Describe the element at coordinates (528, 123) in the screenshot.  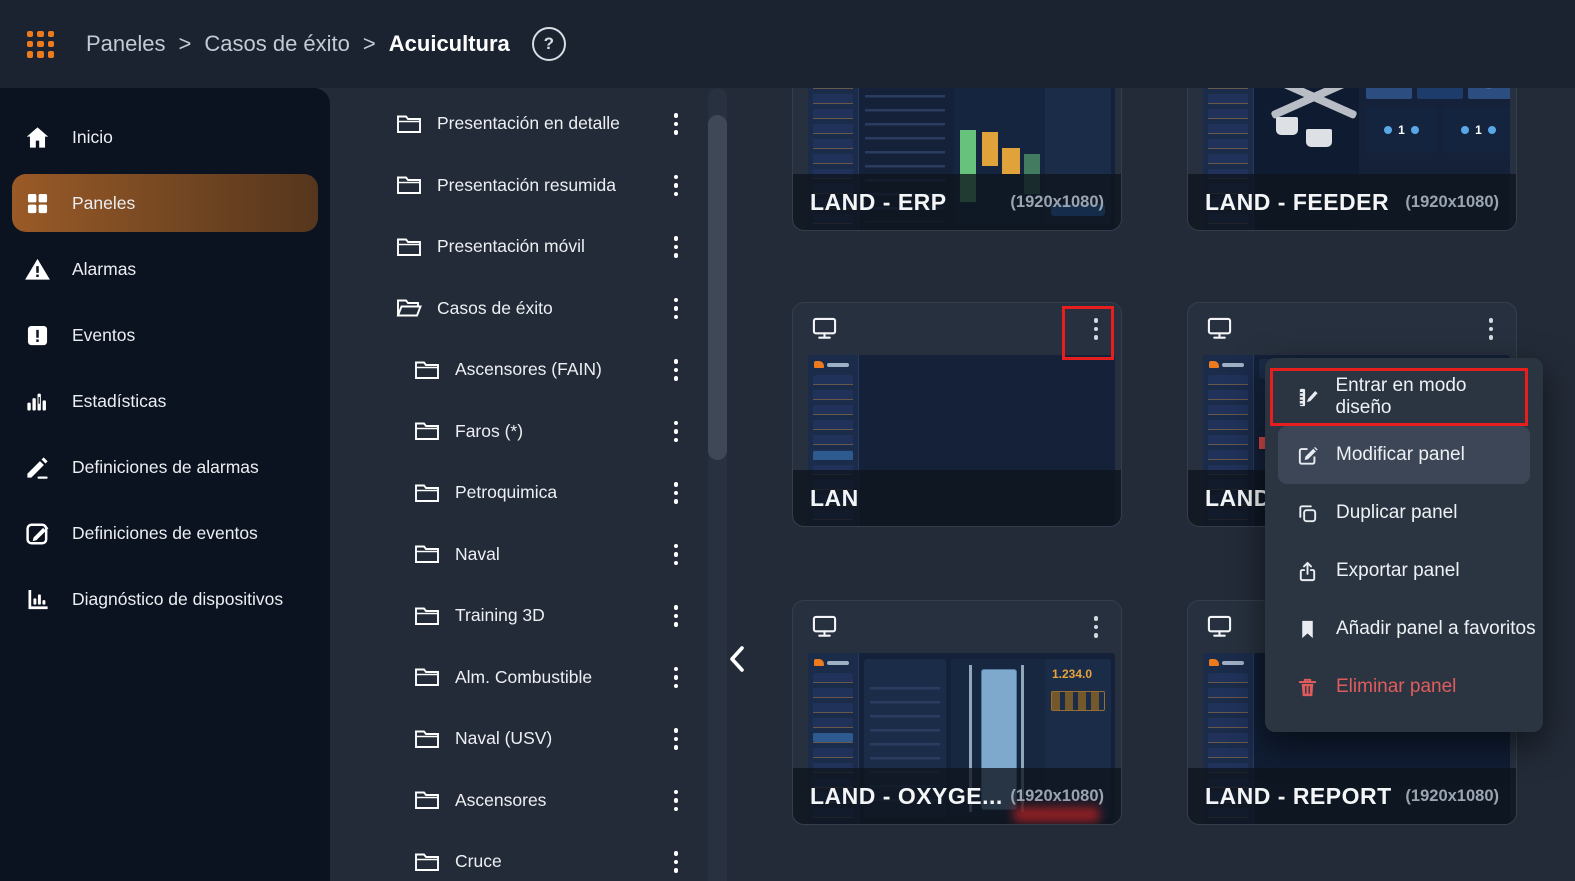
I see `folder-name: Presentación en detalle` at that location.